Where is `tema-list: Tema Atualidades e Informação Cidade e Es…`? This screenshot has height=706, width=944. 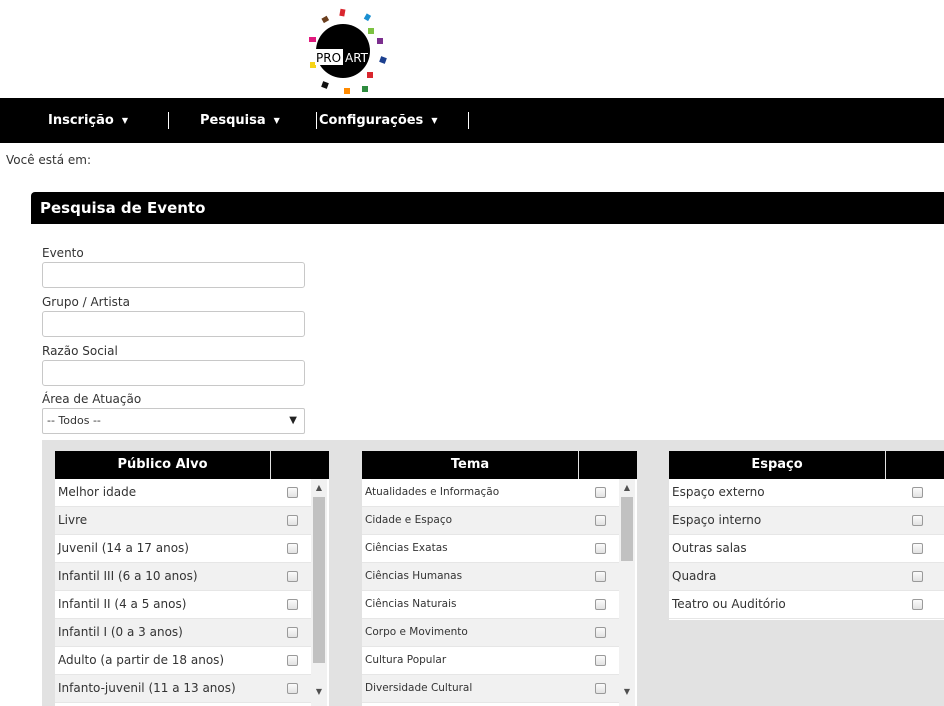 tema-list: Tema Atualidades e Informação Cidade e Es… is located at coordinates (499, 578).